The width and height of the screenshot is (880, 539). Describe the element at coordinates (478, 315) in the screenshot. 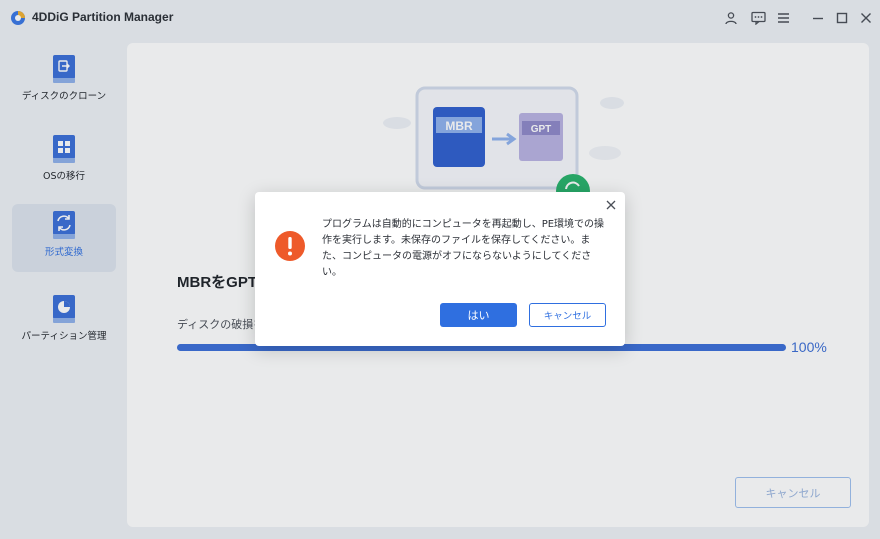

I see `confirm-yes-button: はい` at that location.